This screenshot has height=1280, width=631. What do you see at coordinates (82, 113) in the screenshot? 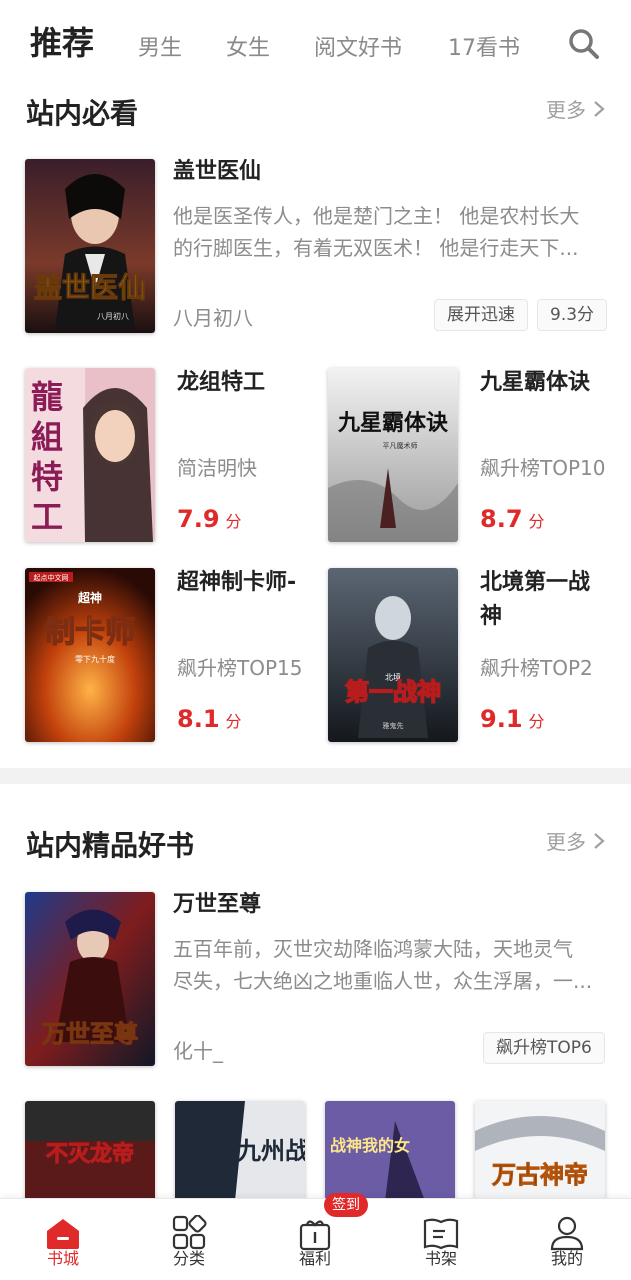
I see `section-title-must-read: 站内必看` at bounding box center [82, 113].